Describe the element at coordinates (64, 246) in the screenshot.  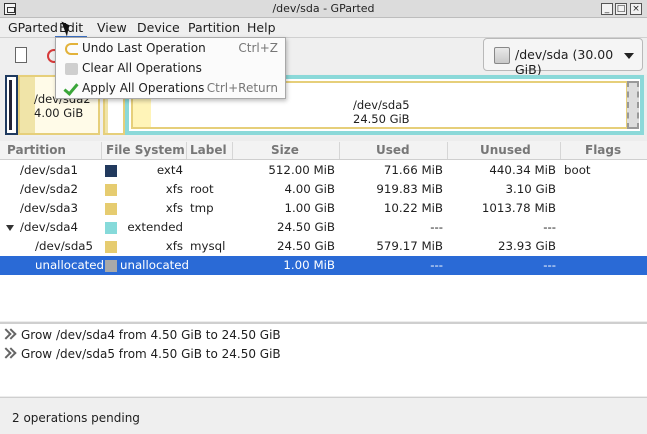
I see `partition-cell: /dev/sda5` at that location.